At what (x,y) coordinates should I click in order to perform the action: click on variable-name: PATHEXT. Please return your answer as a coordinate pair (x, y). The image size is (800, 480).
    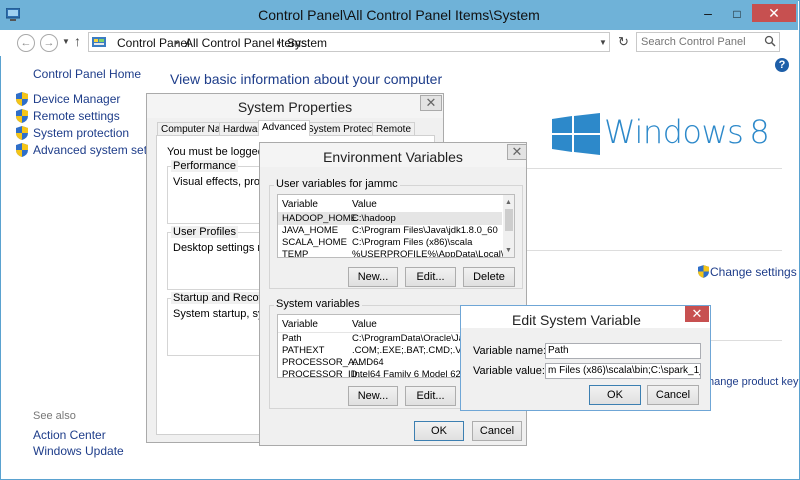
    Looking at the image, I should click on (303, 350).